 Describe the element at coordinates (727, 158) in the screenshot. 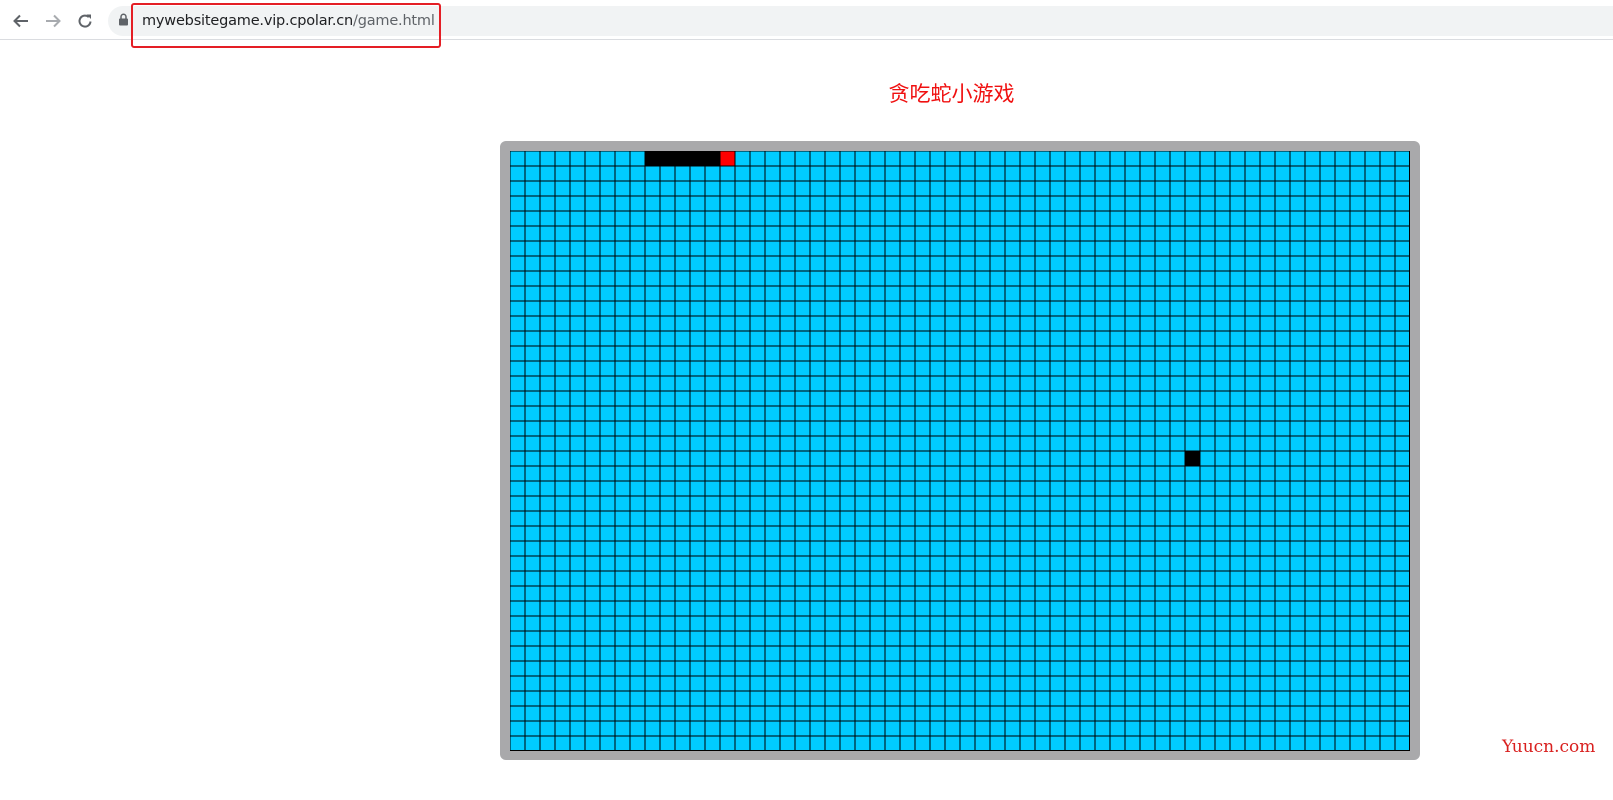

I see `snake-head` at that location.